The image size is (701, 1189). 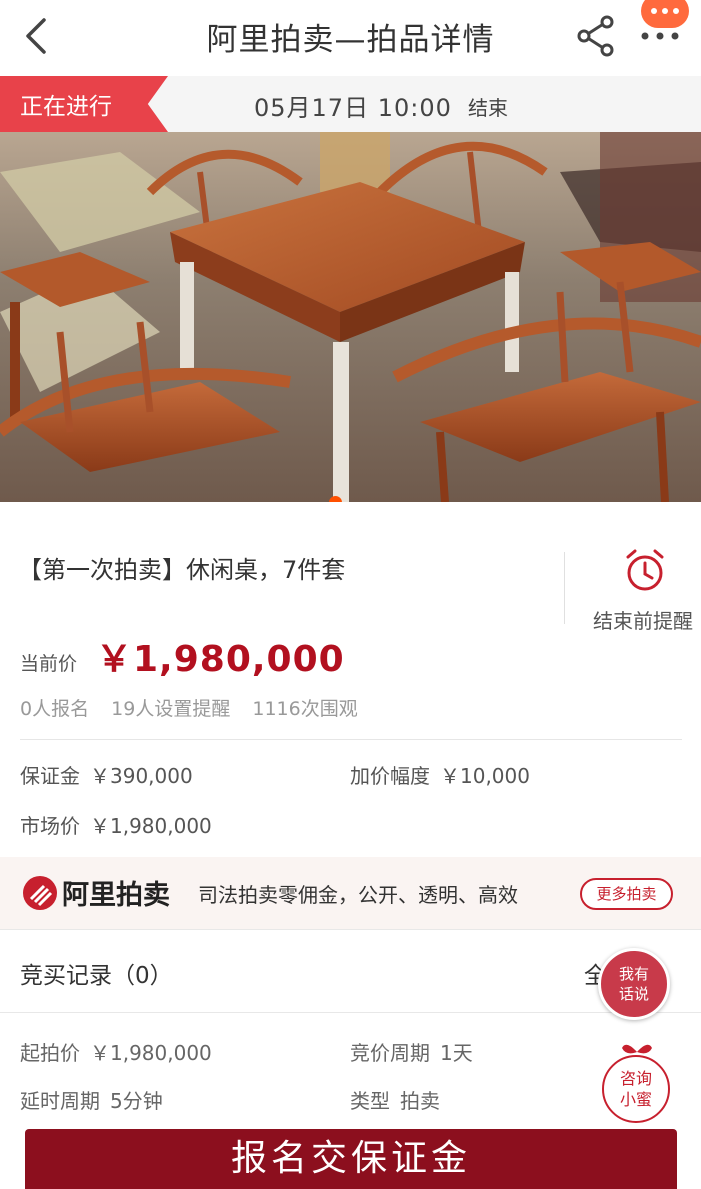 What do you see at coordinates (91, 1101) in the screenshot?
I see `delay-period-row: 延时周期 5分钟` at bounding box center [91, 1101].